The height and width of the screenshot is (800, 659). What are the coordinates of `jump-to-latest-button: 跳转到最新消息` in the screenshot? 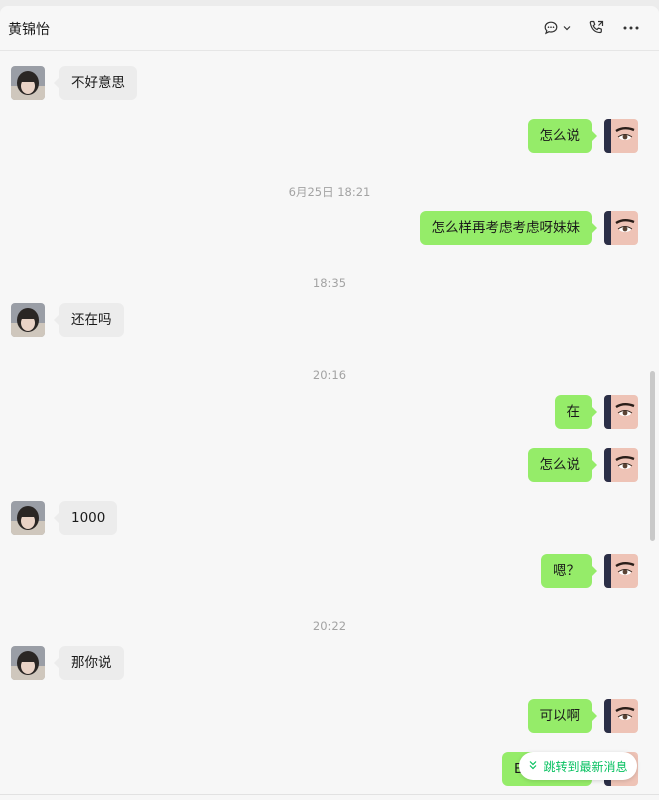 It's located at (578, 766).